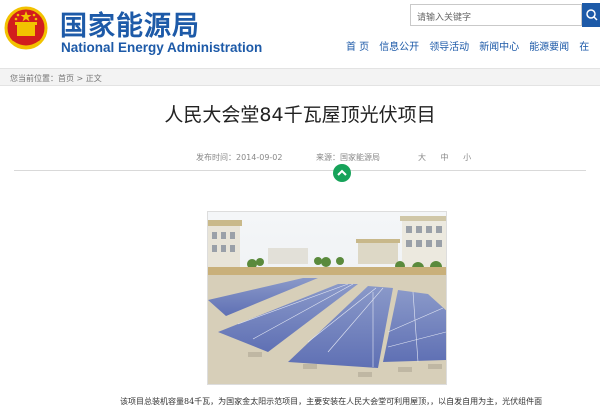 The height and width of the screenshot is (410, 600). What do you see at coordinates (26, 28) in the screenshot?
I see `national-emblem-icon` at bounding box center [26, 28].